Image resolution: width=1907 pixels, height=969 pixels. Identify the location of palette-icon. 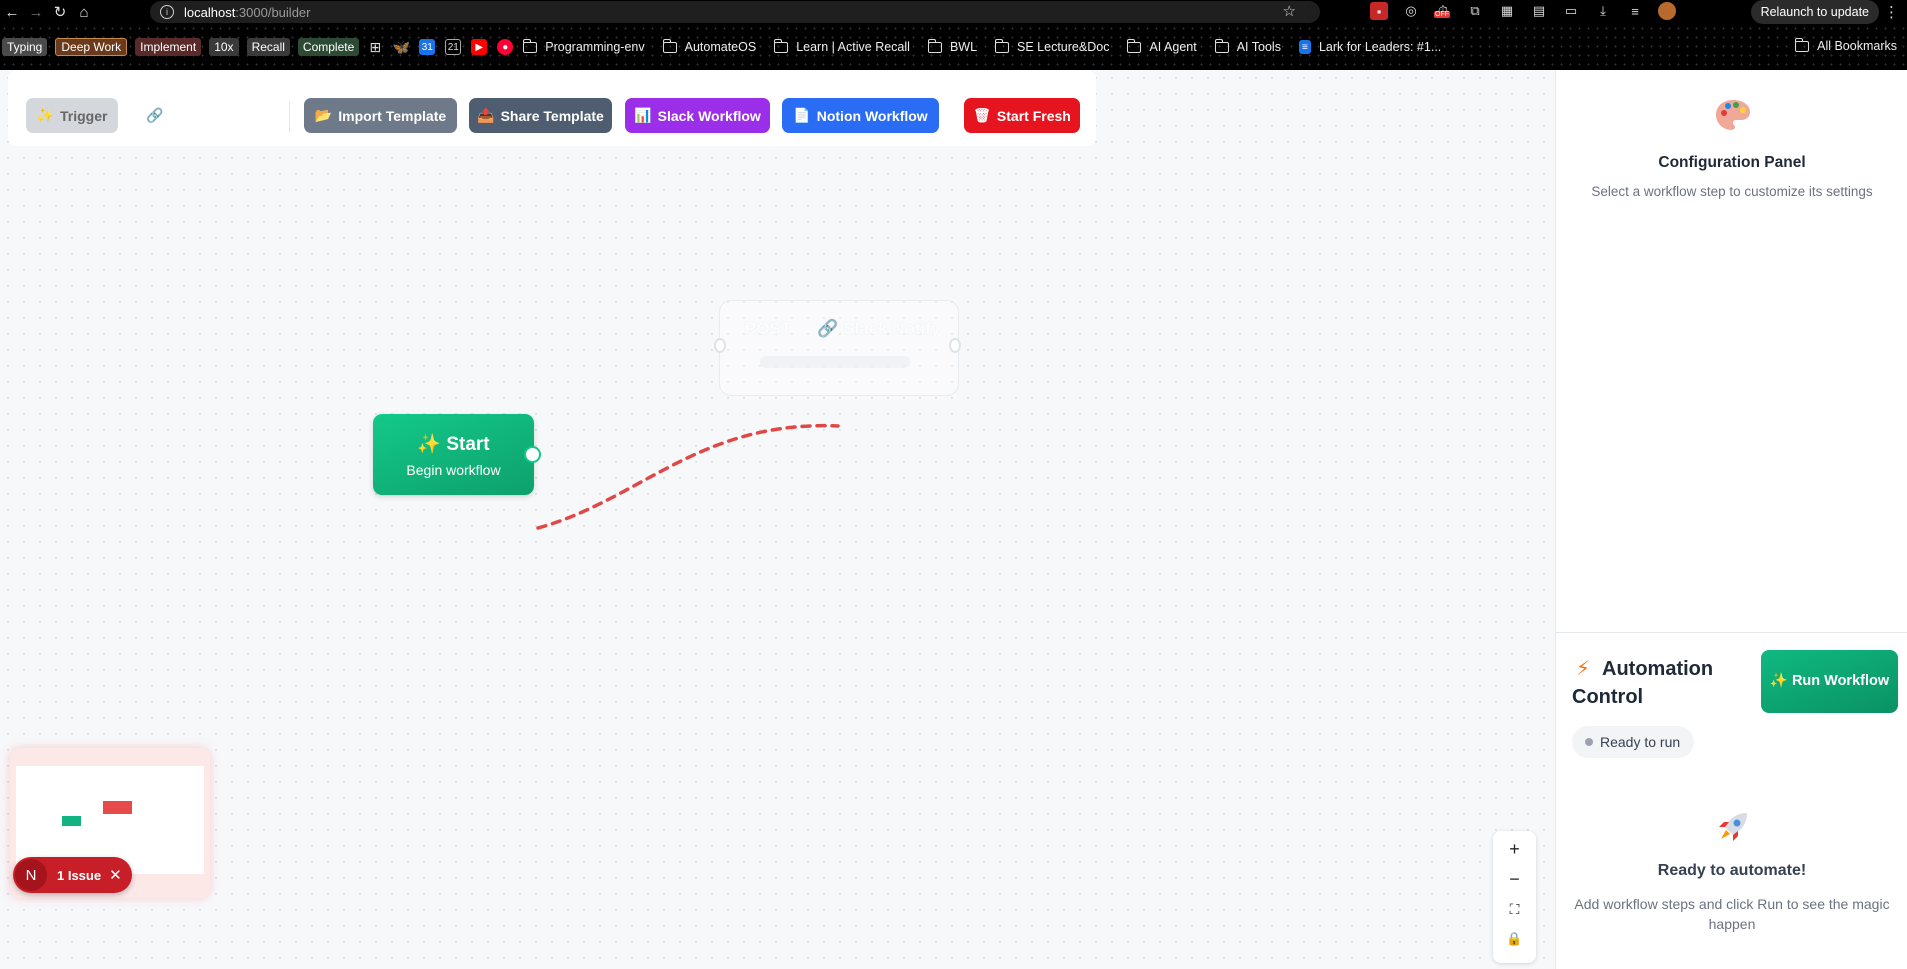
(1733, 115).